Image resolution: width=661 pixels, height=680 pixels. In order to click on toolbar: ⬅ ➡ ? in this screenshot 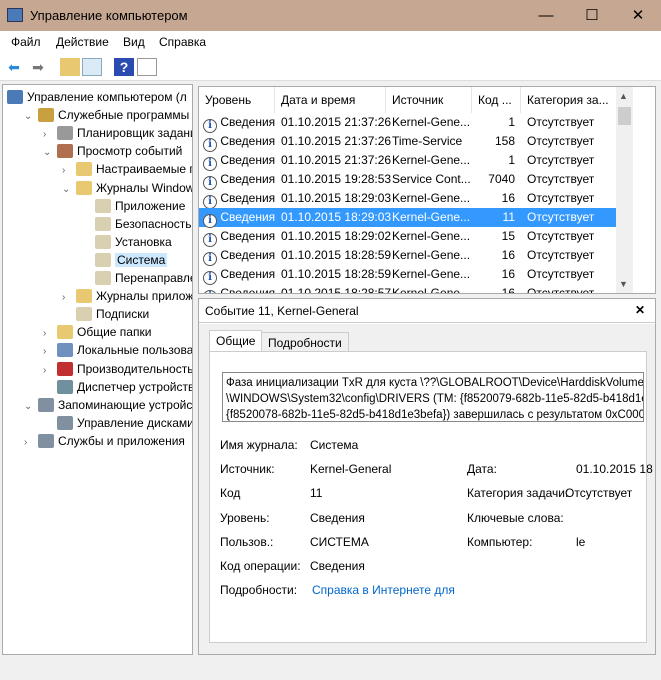, I will do `click(330, 67)`.